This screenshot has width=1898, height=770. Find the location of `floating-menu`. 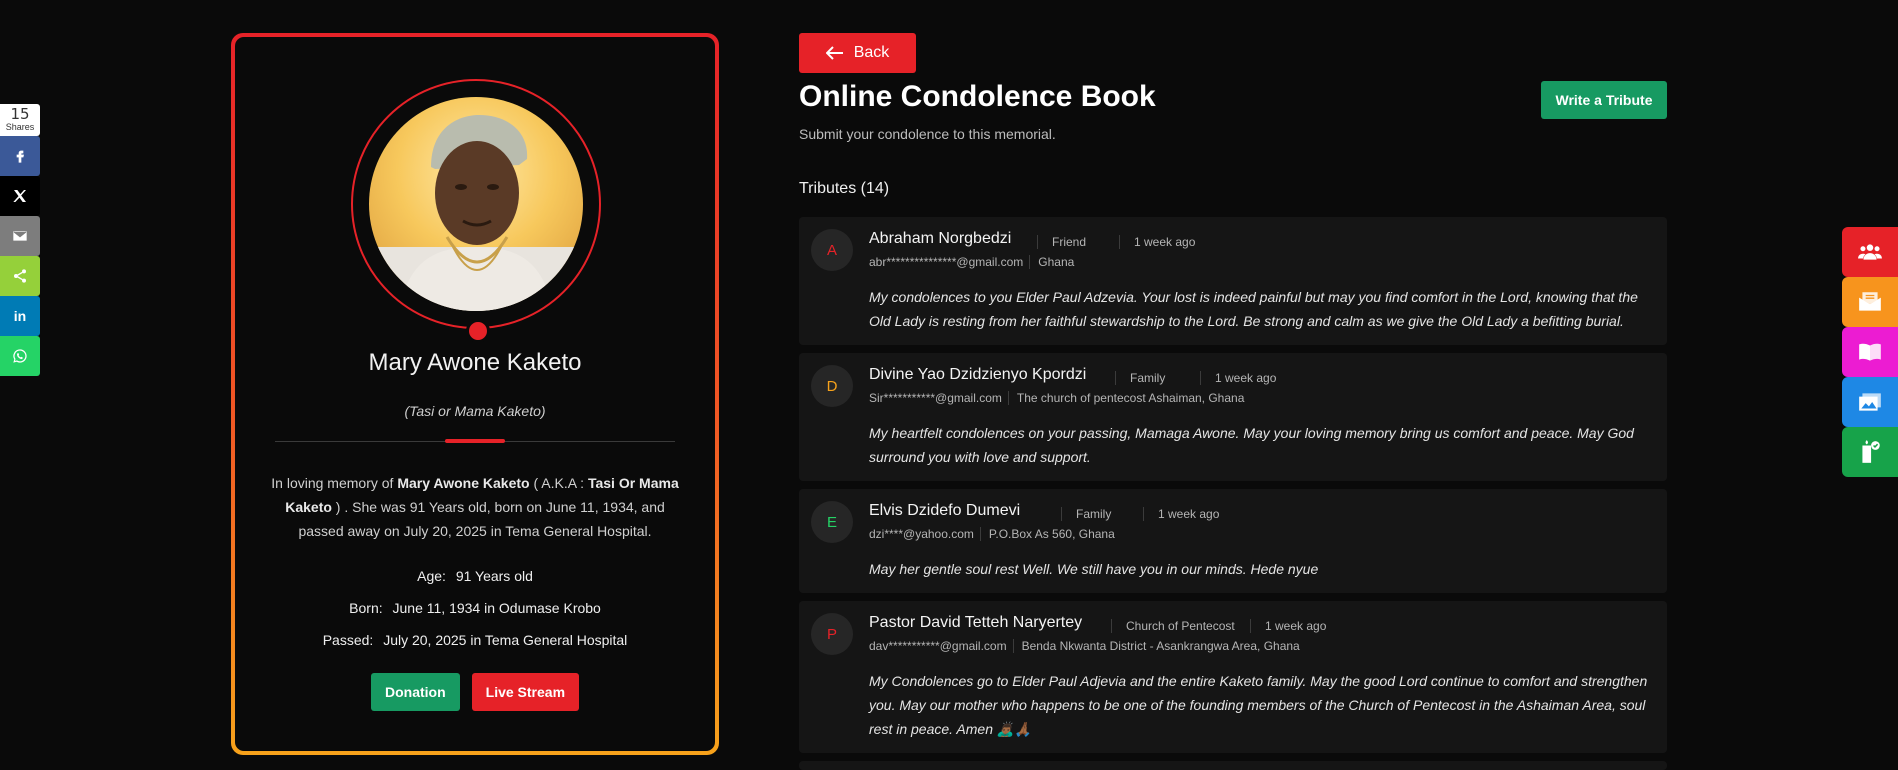

floating-menu is located at coordinates (1870, 352).